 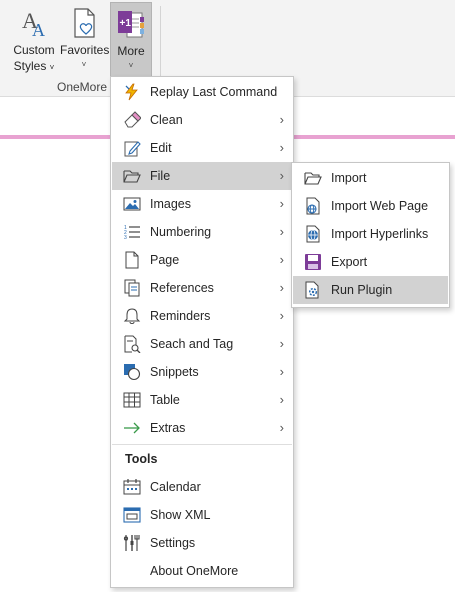 What do you see at coordinates (132, 232) in the screenshot?
I see `numbered-list-icon: 1 2 3` at bounding box center [132, 232].